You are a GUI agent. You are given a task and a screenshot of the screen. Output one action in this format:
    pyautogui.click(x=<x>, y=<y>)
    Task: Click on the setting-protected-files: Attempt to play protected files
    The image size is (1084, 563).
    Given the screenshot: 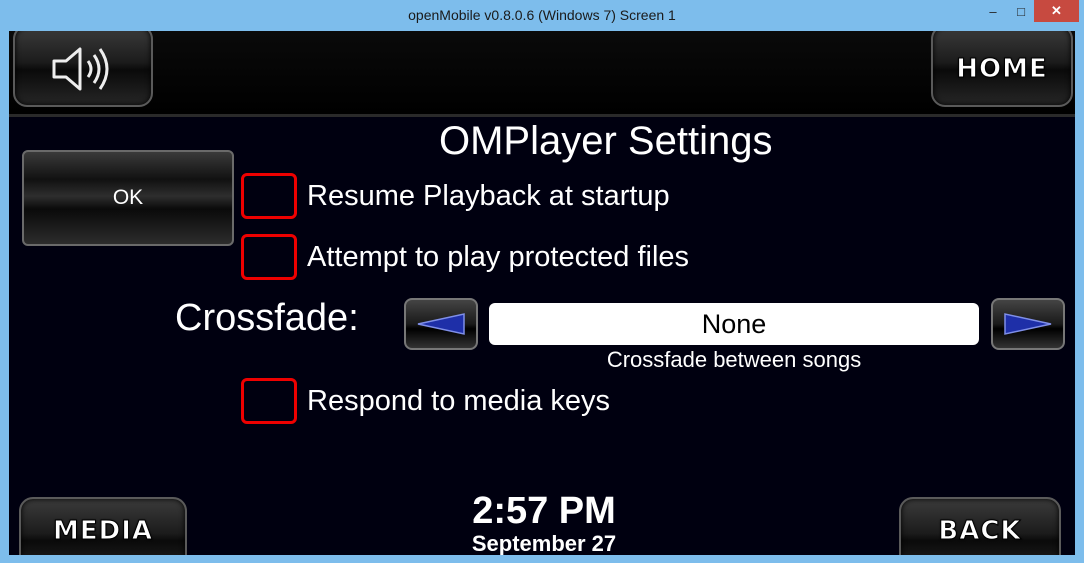 What is the action you would take?
    pyautogui.click(x=465, y=257)
    